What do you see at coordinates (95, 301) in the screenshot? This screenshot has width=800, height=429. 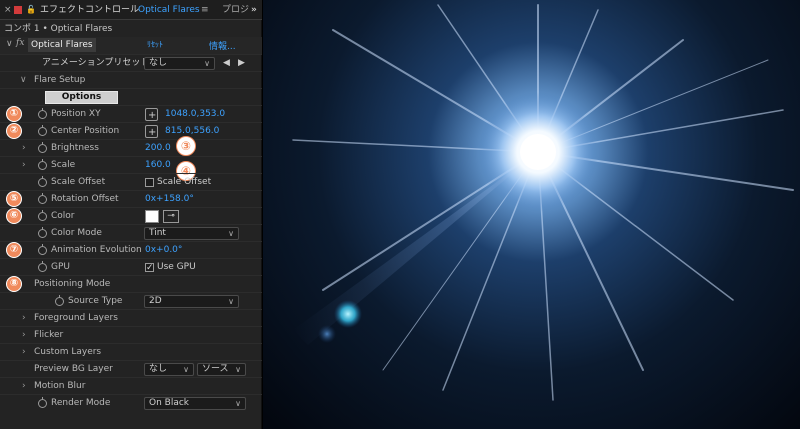 I see `source-type-label: Source Type` at bounding box center [95, 301].